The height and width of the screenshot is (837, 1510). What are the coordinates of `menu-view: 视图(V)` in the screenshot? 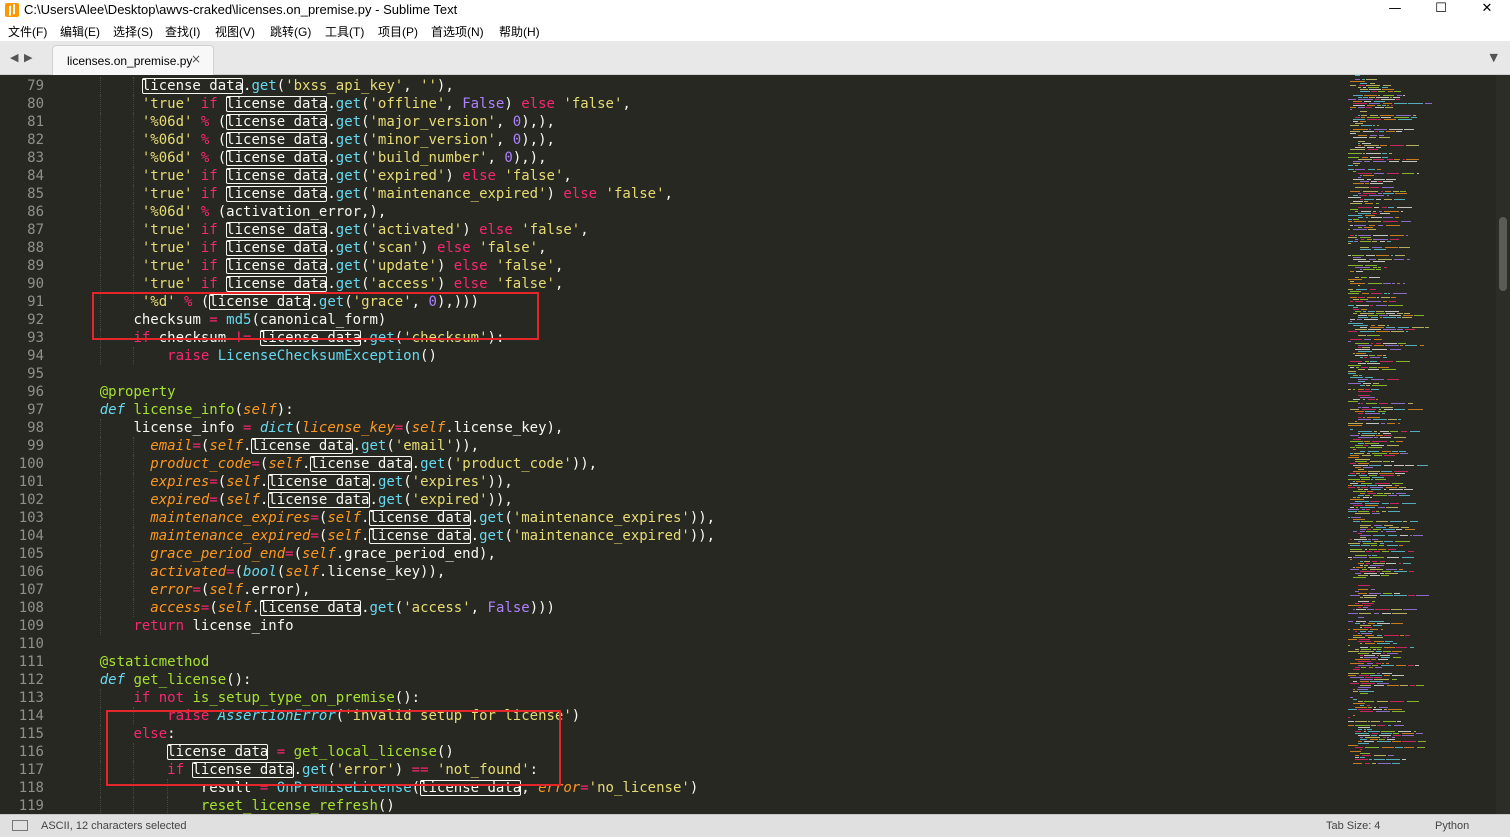 It's located at (235, 31).